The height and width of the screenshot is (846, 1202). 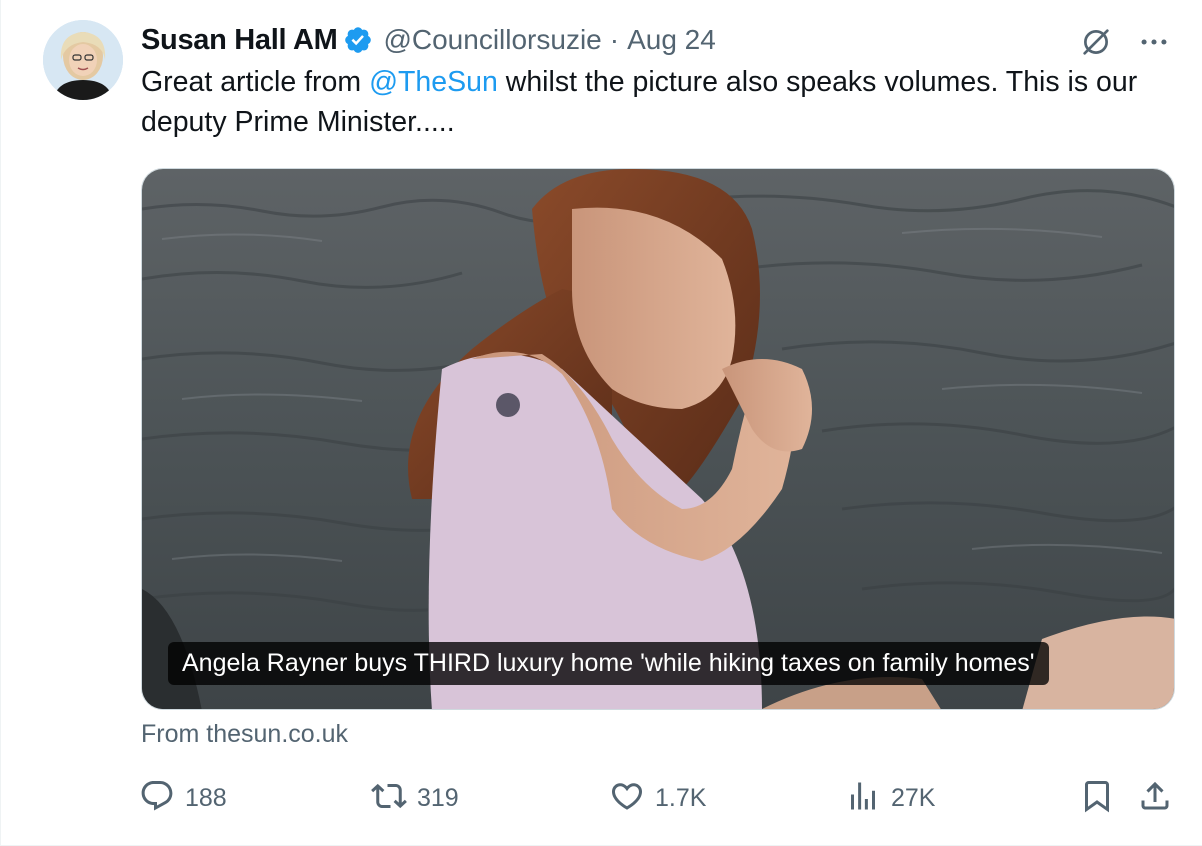 I want to click on repost-count: 319, so click(x=438, y=797).